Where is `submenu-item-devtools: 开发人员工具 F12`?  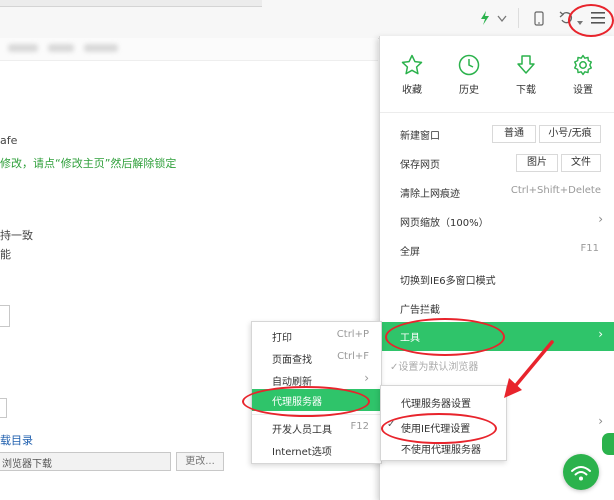 submenu-item-devtools: 开发人员工具 F12 is located at coordinates (316, 428).